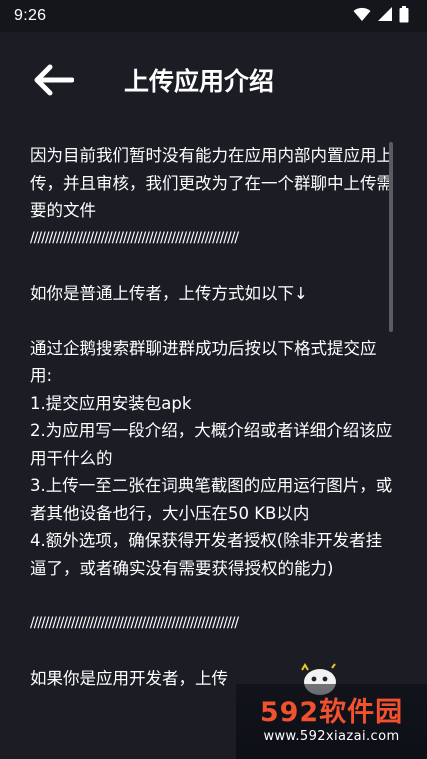 The image size is (427, 759). I want to click on watermark-url: www.592xiazai.com, so click(331, 736).